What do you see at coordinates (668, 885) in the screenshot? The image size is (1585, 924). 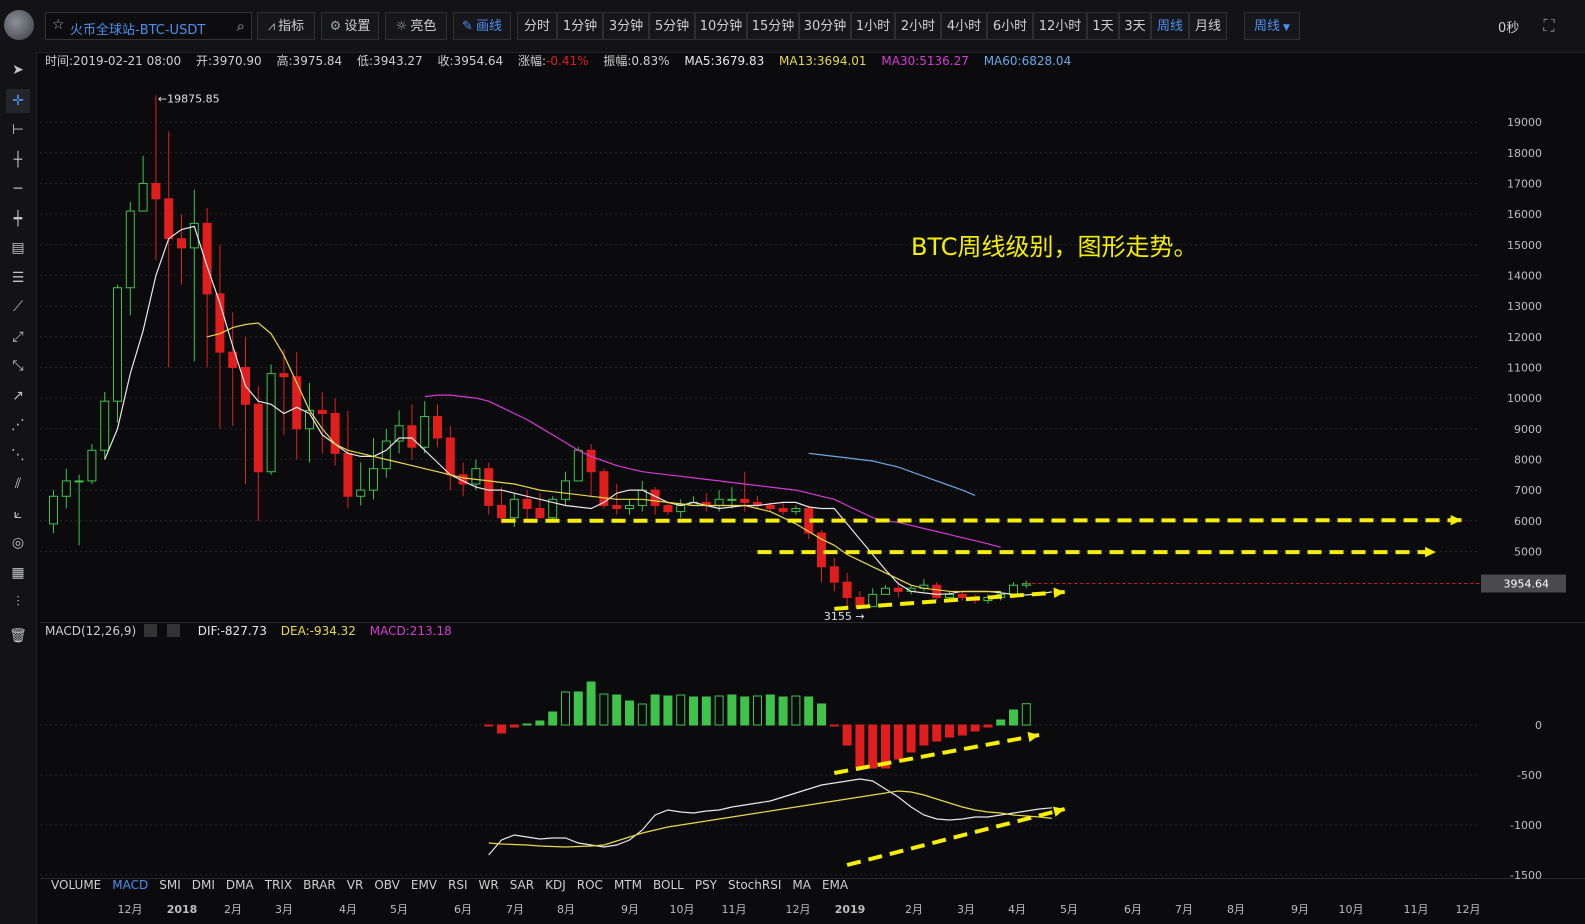 I see `indicator-tab: BOLL` at bounding box center [668, 885].